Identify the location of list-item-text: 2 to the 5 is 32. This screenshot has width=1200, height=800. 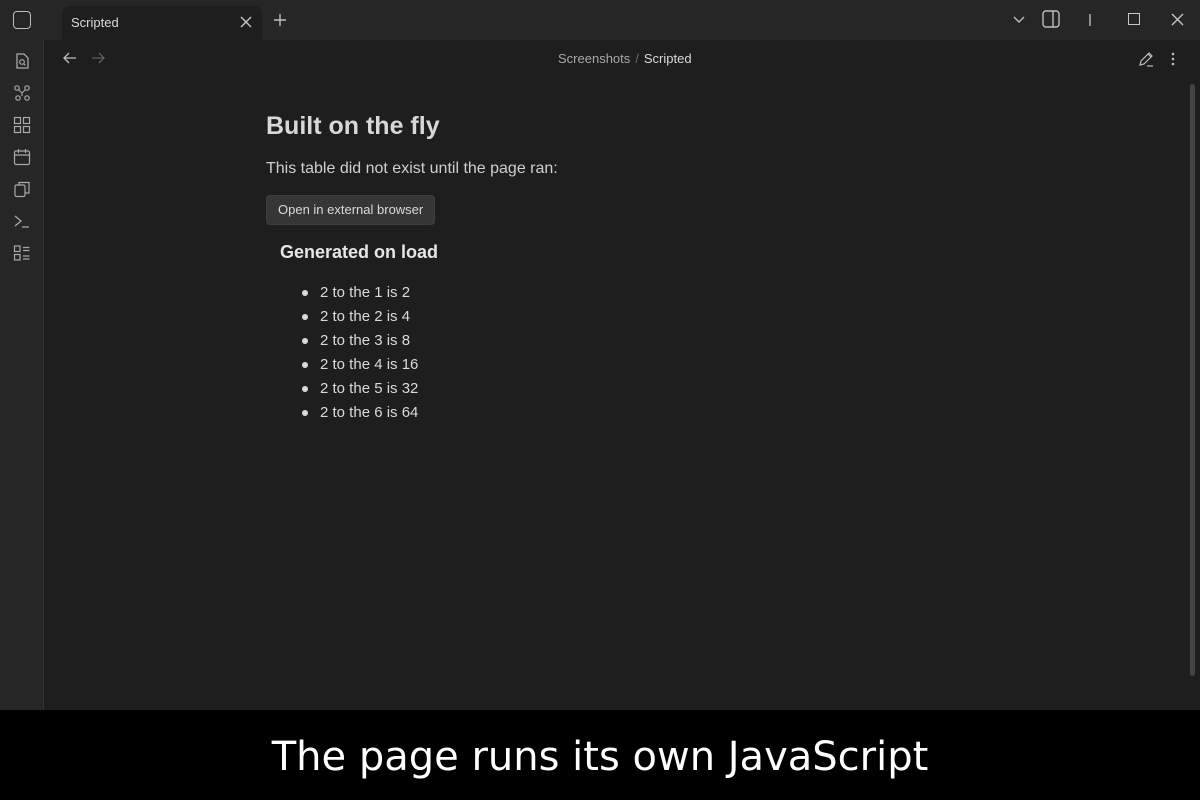
(369, 388).